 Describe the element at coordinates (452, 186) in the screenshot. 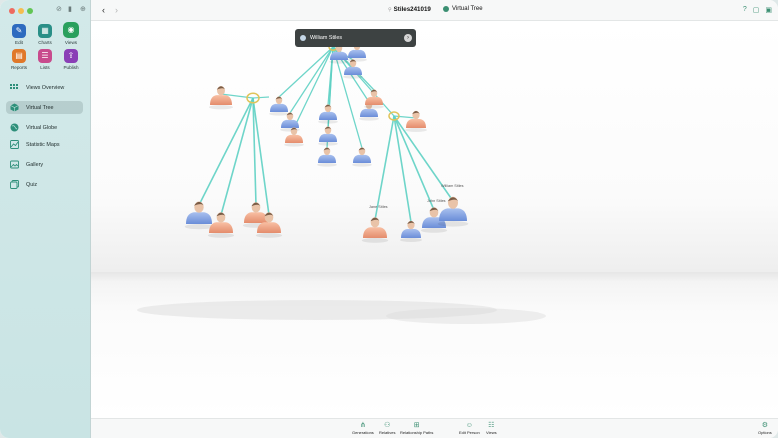

I see `floating-person-label: William Stiles` at that location.